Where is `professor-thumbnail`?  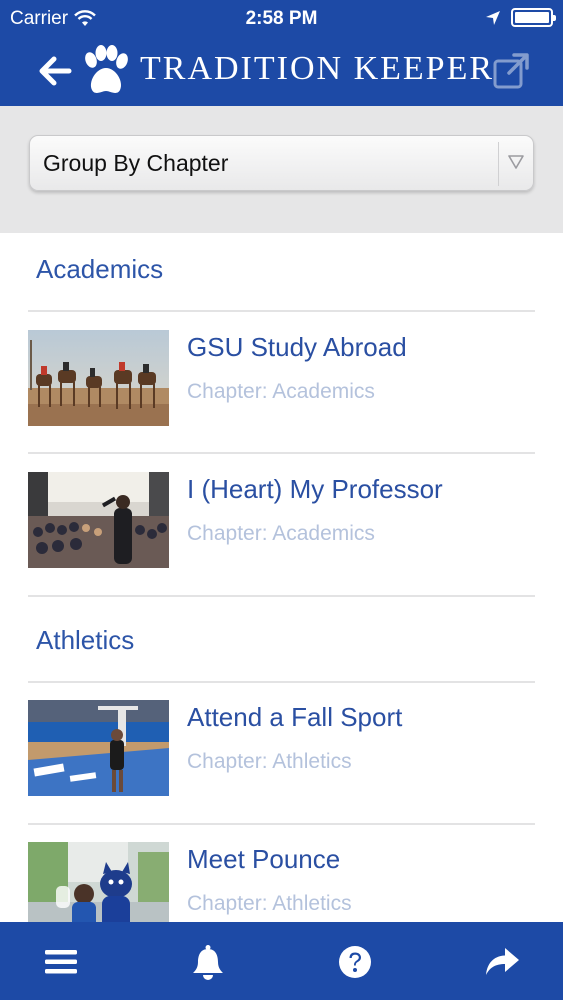 professor-thumbnail is located at coordinates (98, 520).